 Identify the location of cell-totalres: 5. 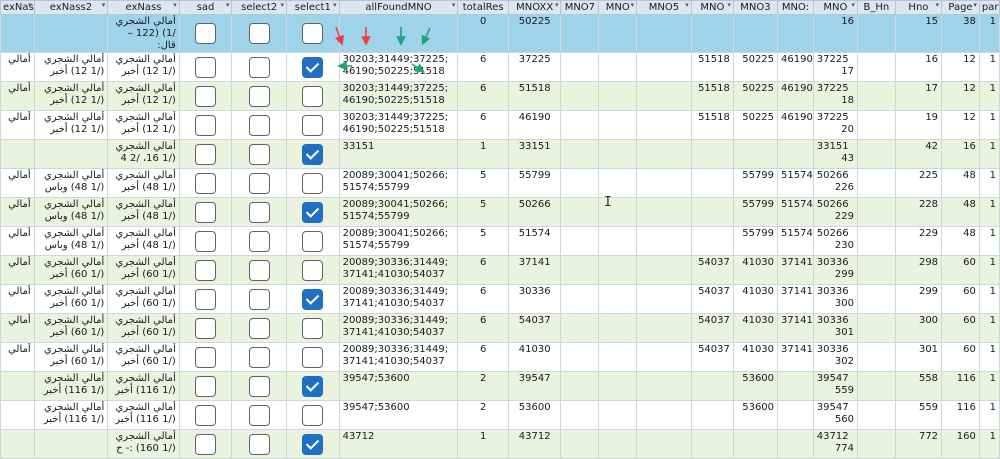
(483, 241).